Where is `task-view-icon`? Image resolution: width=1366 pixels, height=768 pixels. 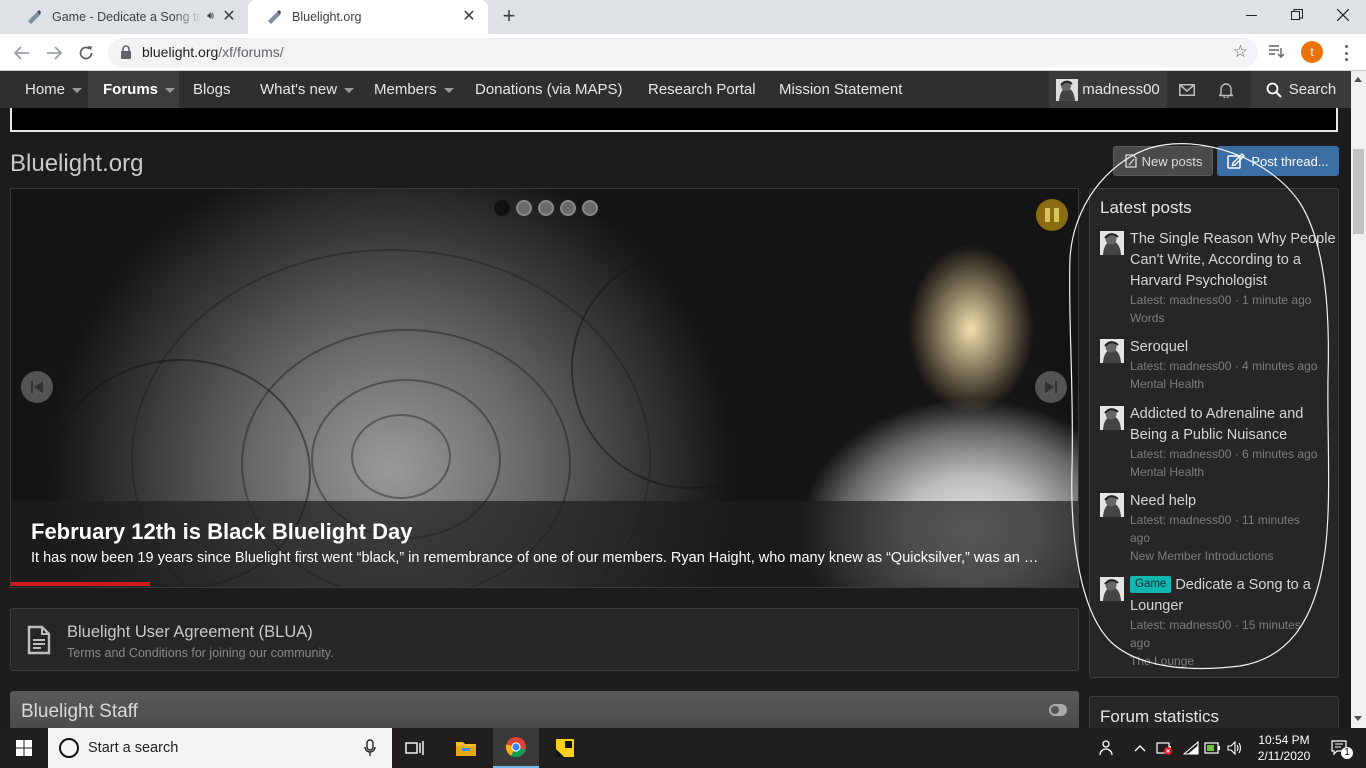 task-view-icon is located at coordinates (415, 748).